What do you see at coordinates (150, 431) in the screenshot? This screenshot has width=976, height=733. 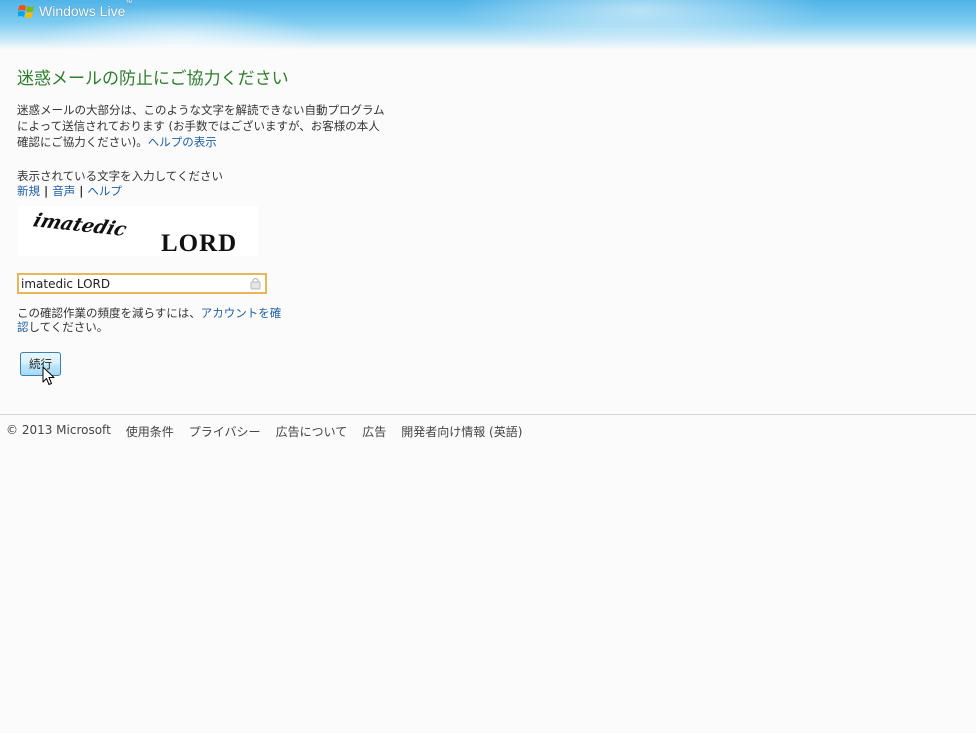 I see `footer-link-terms: 使用条件` at bounding box center [150, 431].